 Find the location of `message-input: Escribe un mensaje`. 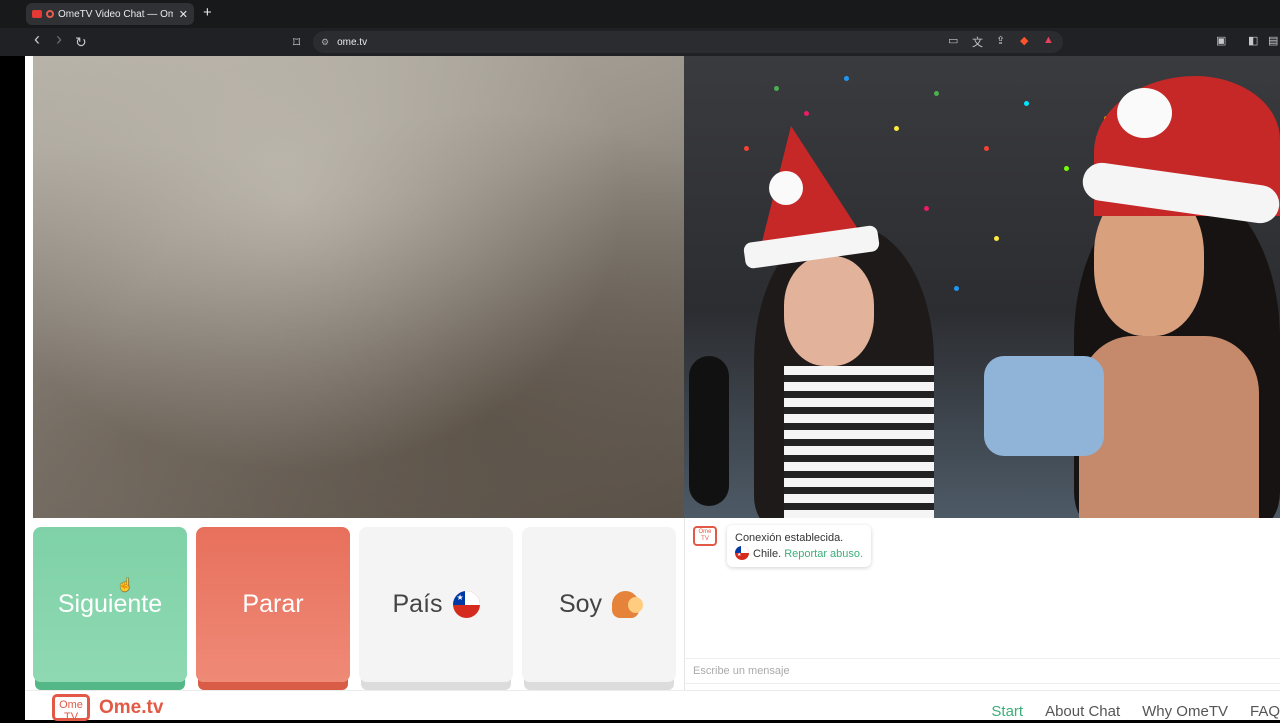

message-input: Escribe un mensaje is located at coordinates (982, 671).